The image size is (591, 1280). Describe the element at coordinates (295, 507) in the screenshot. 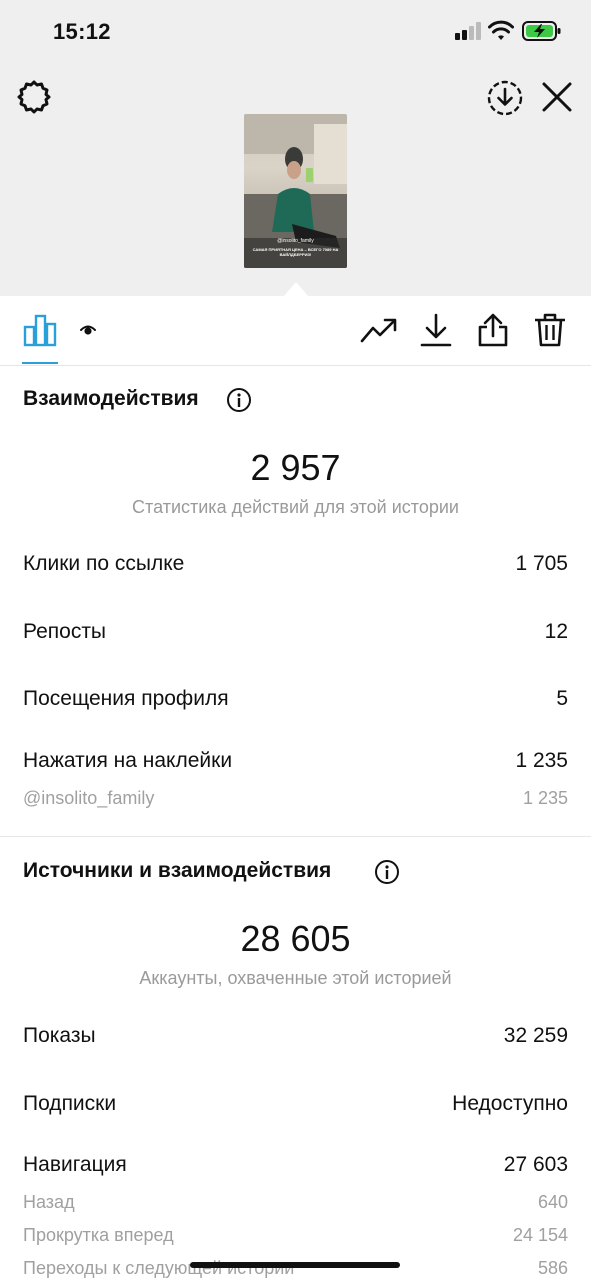

I see `interactions-caption: Статистика действий для этой истории` at that location.